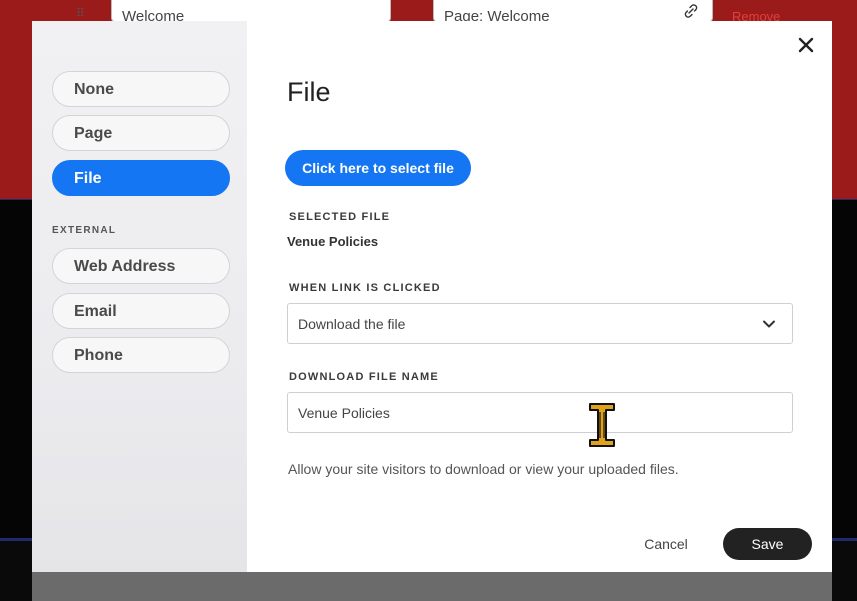 The height and width of the screenshot is (601, 857). What do you see at coordinates (141, 133) in the screenshot?
I see `link-type-page-button: Page` at bounding box center [141, 133].